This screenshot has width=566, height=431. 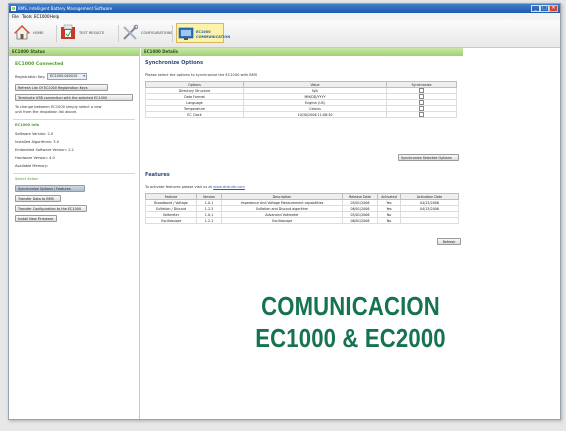 What do you see at coordinates (350, 322) in the screenshot?
I see `overlay-caption: COMUNICACION EC1000 & EC2000` at bounding box center [350, 322].